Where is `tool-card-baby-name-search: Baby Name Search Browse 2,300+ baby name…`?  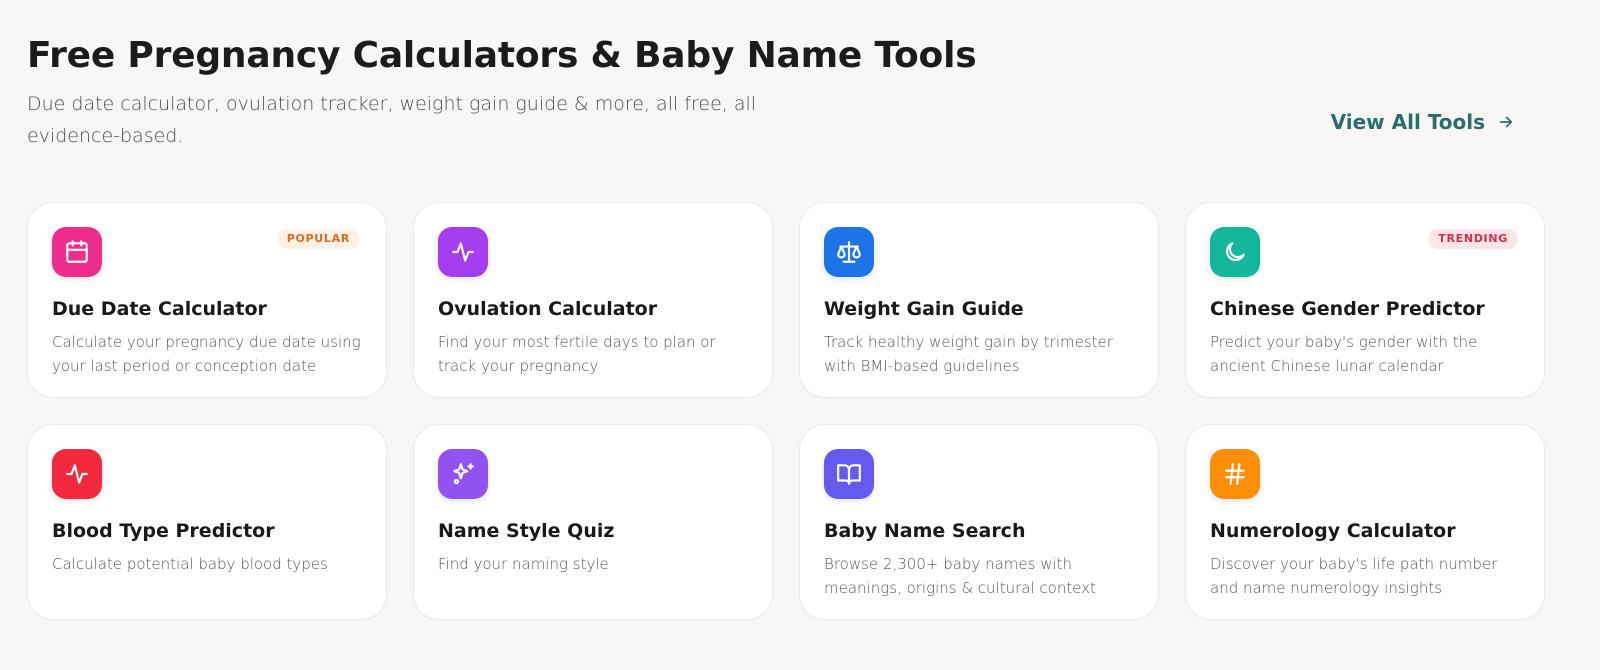
tool-card-baby-name-search: Baby Name Search Browse 2,300+ baby name… is located at coordinates (979, 522).